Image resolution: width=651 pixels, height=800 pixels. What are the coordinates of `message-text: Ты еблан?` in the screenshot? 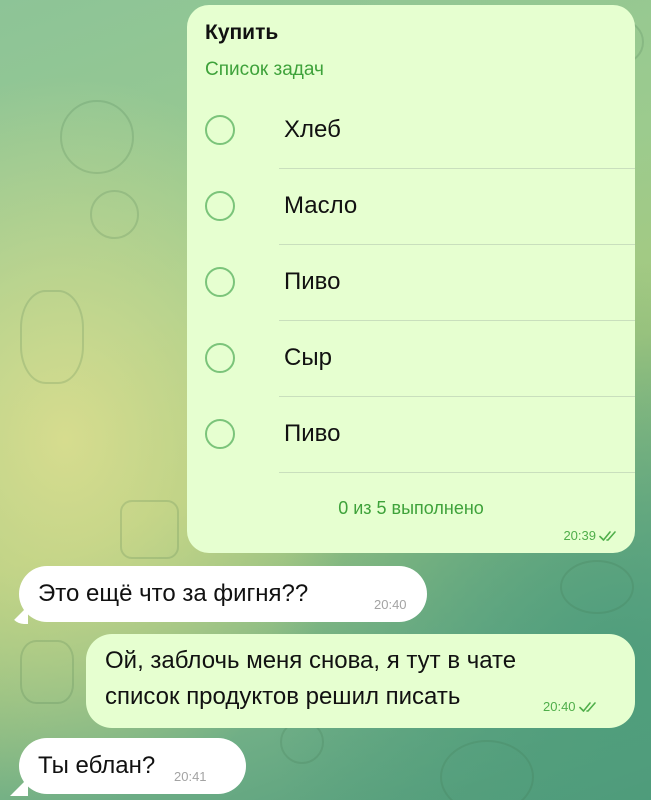 It's located at (97, 765).